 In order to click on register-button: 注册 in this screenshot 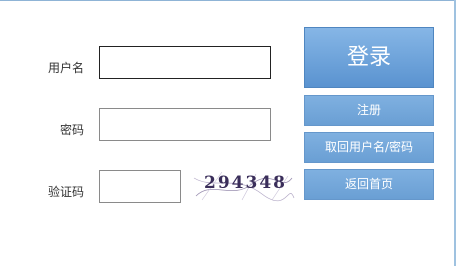, I will do `click(369, 110)`.